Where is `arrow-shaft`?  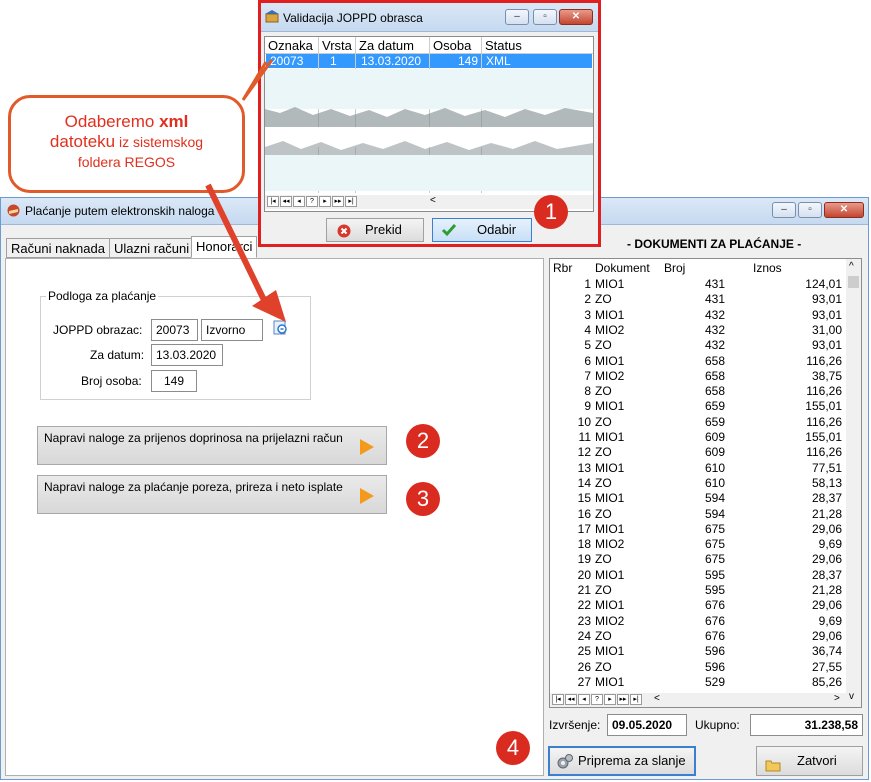
arrow-shaft is located at coordinates (236, 242).